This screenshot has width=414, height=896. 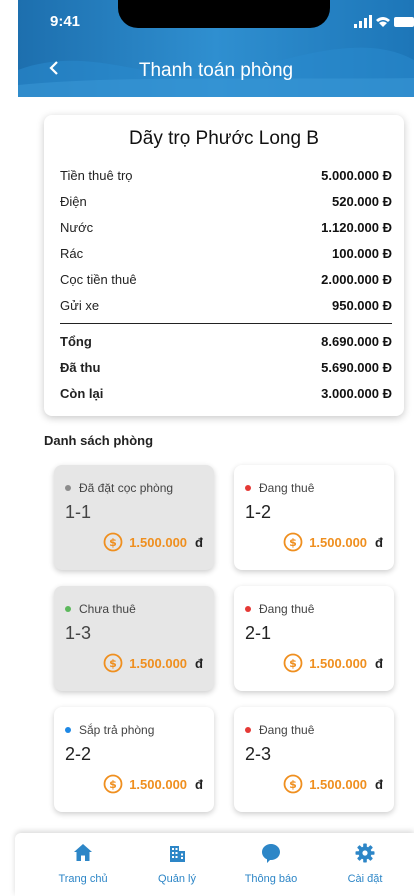 What do you see at coordinates (383, 22) in the screenshot?
I see `wifi-icon` at bounding box center [383, 22].